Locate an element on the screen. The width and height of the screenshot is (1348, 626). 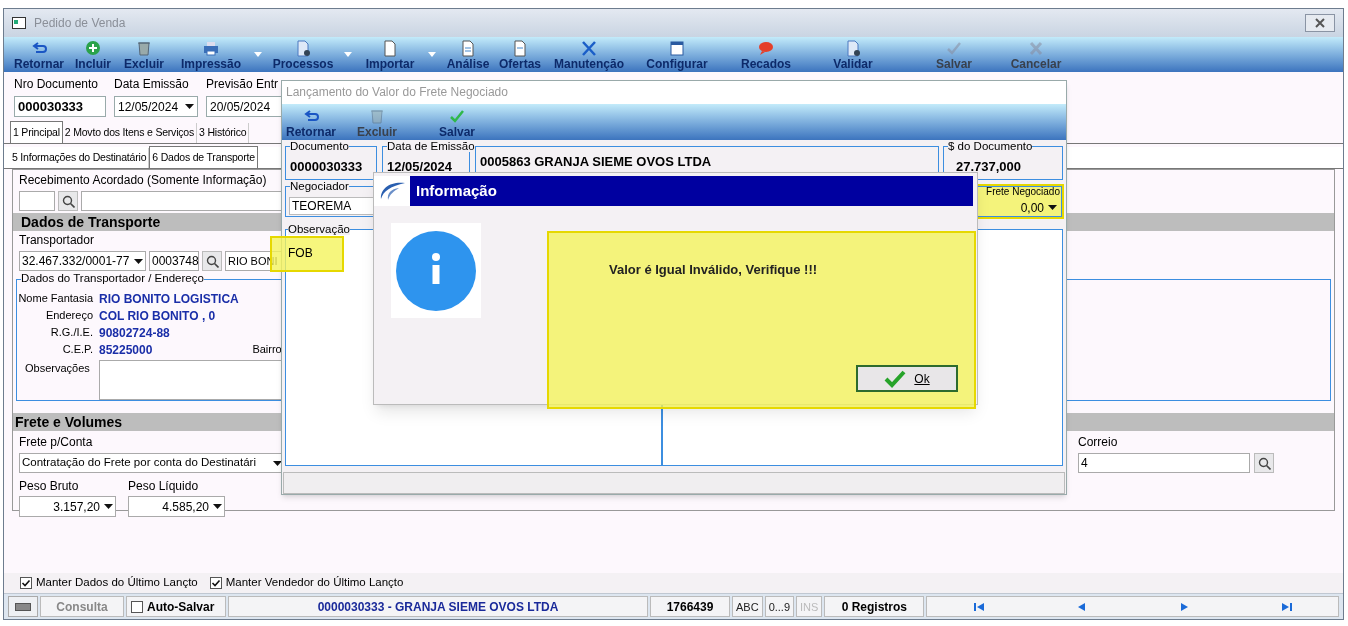
field-value: COL RIO BONITO , 0 is located at coordinates (157, 316).